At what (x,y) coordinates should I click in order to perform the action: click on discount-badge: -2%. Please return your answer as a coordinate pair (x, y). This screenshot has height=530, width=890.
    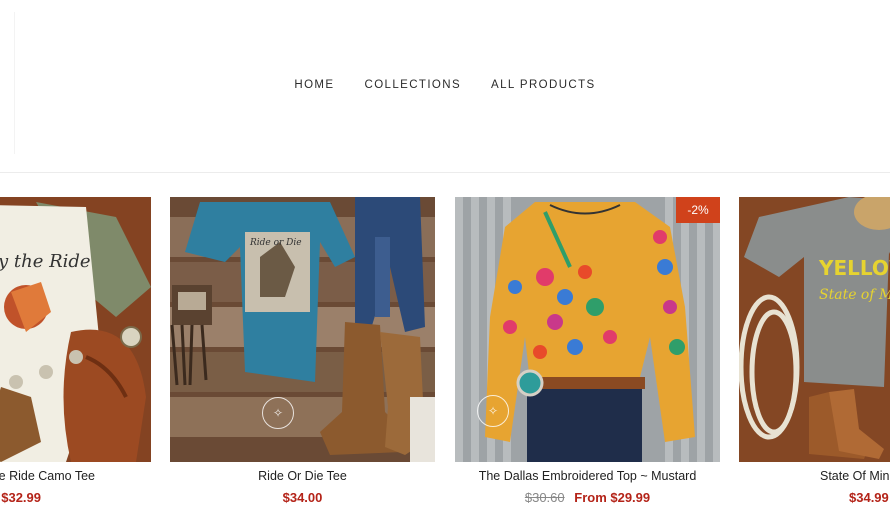
    Looking at the image, I should click on (698, 210).